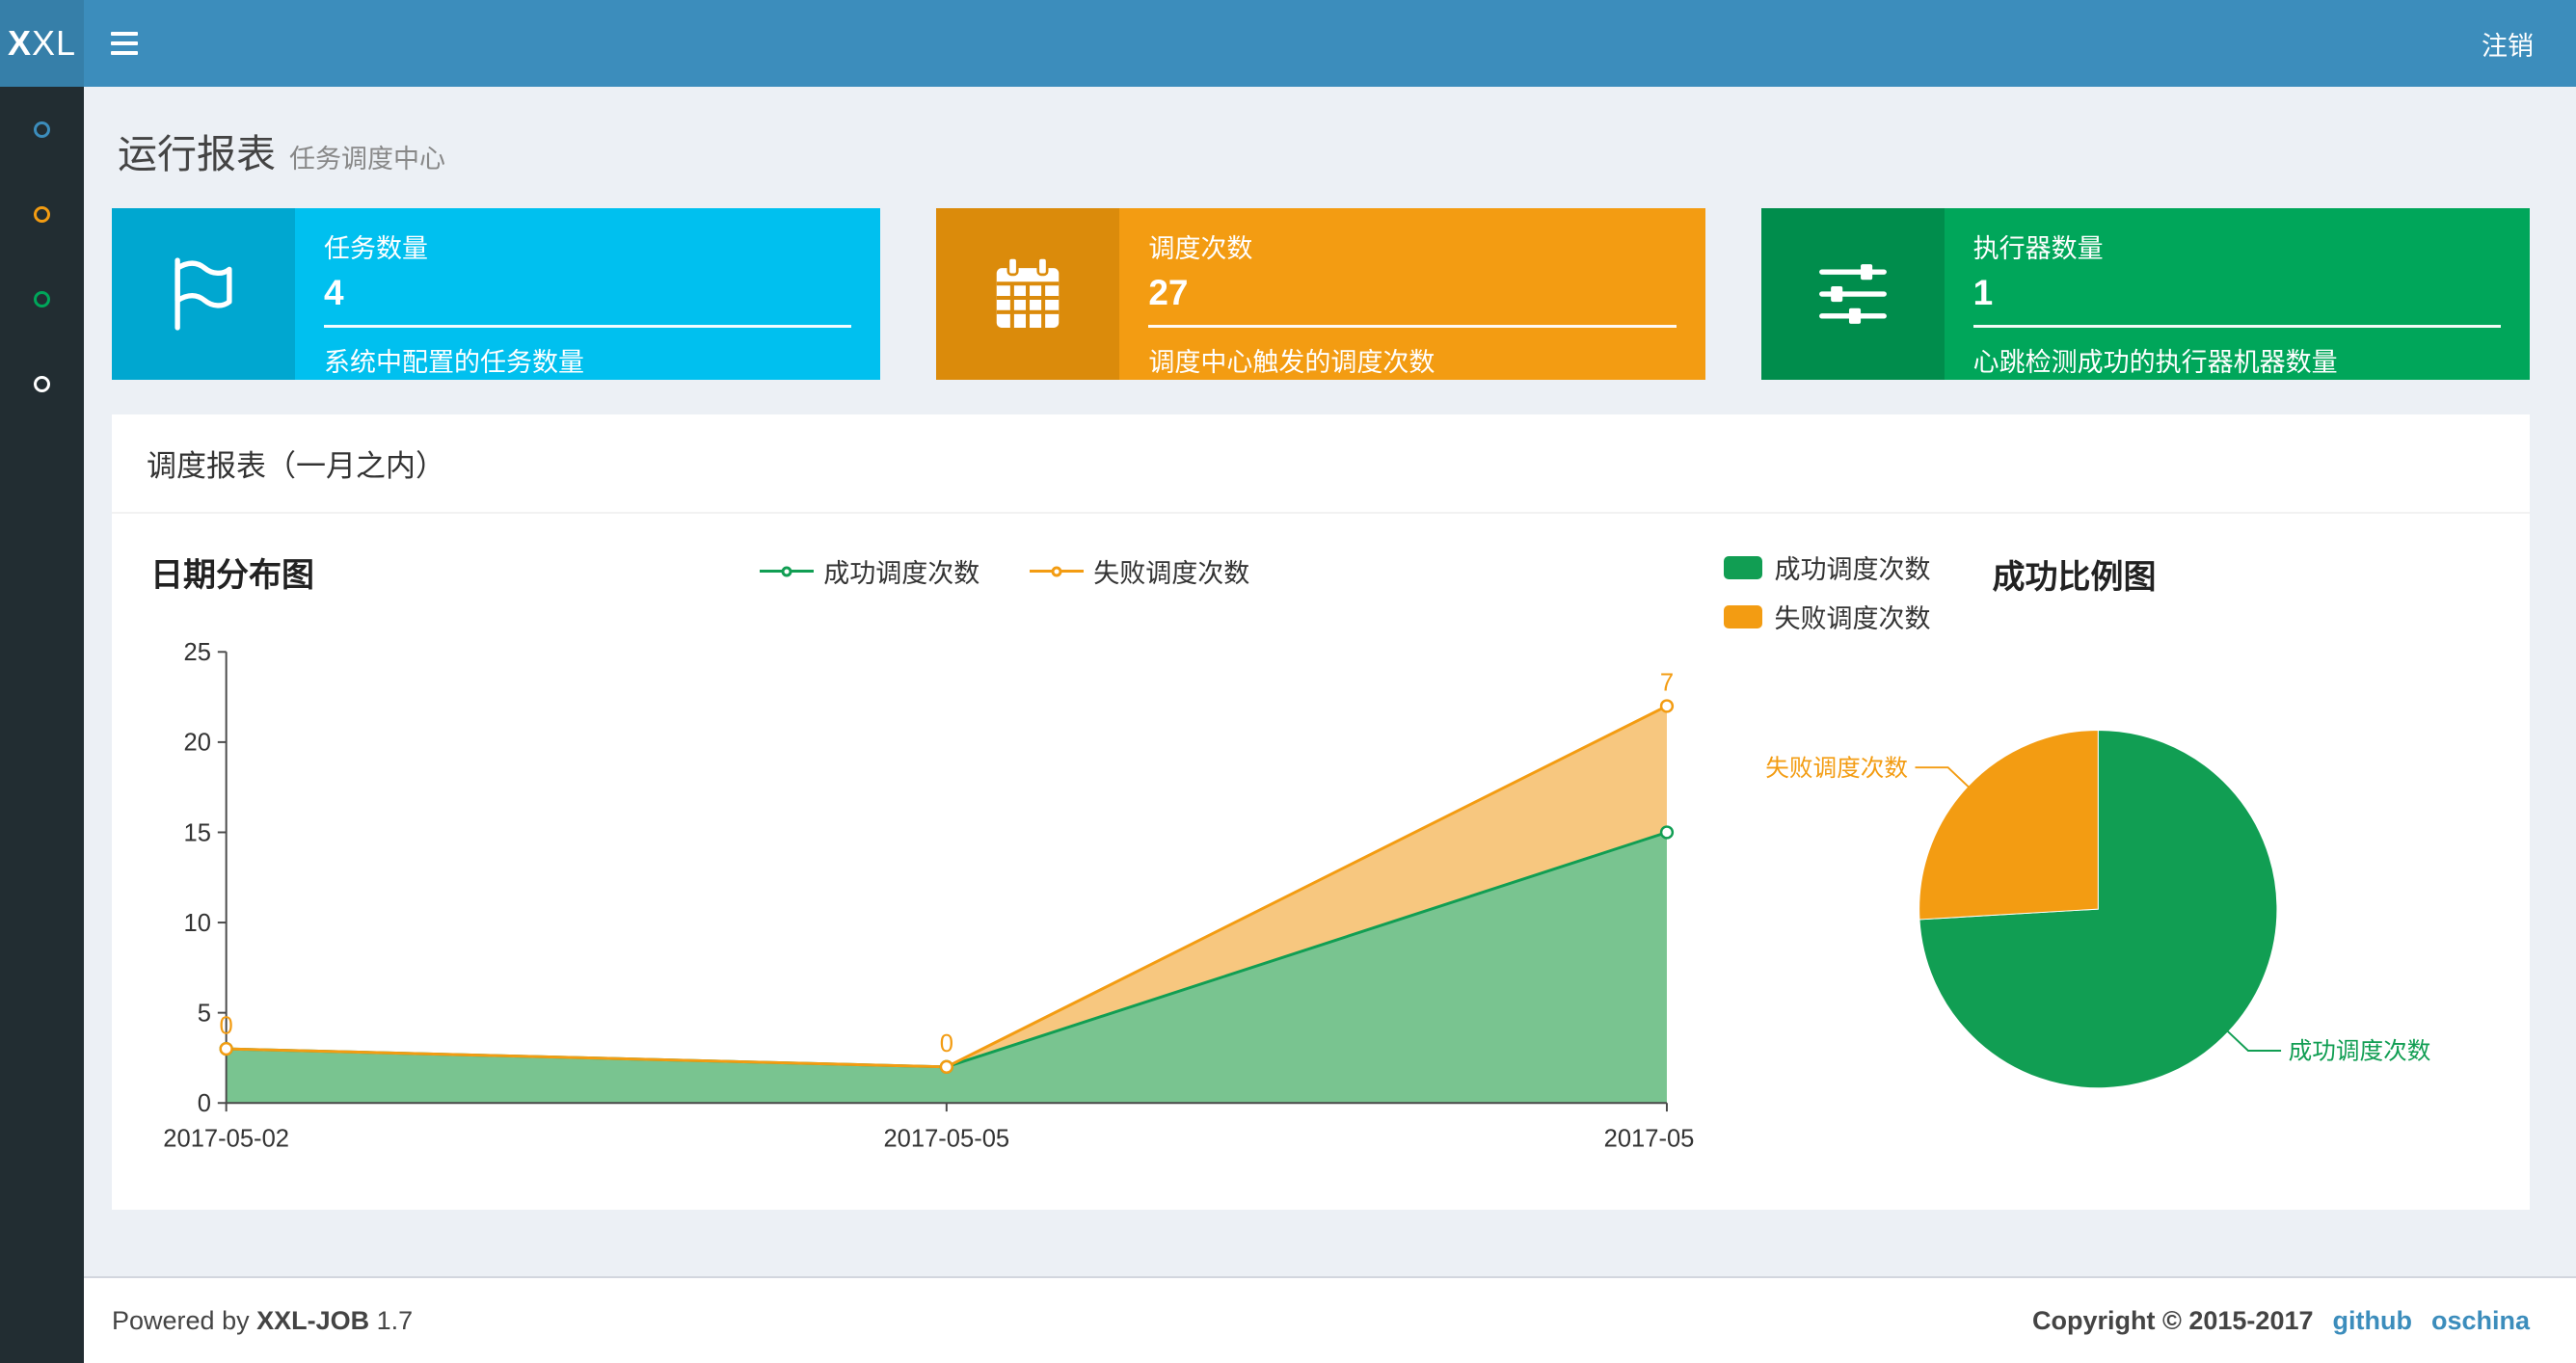 The width and height of the screenshot is (2576, 1363). I want to click on copyright: Copyright © 2015-2017, so click(2173, 1320).